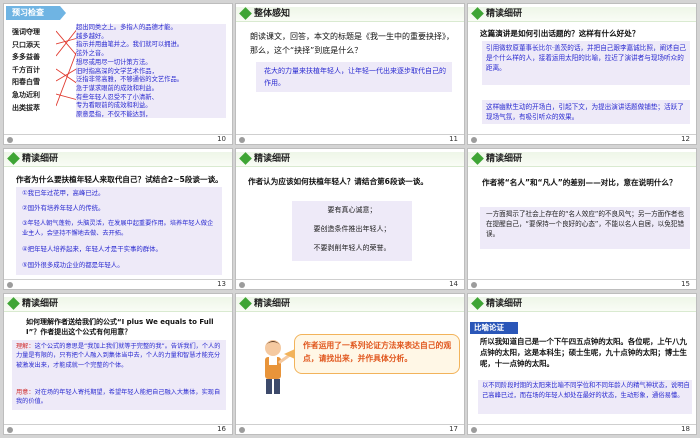 This screenshot has height=438, width=700. What do you see at coordinates (130, 80) in the screenshot?
I see `definition: 泛指非常高雅，不够通俗的文艺作品。` at bounding box center [130, 80].